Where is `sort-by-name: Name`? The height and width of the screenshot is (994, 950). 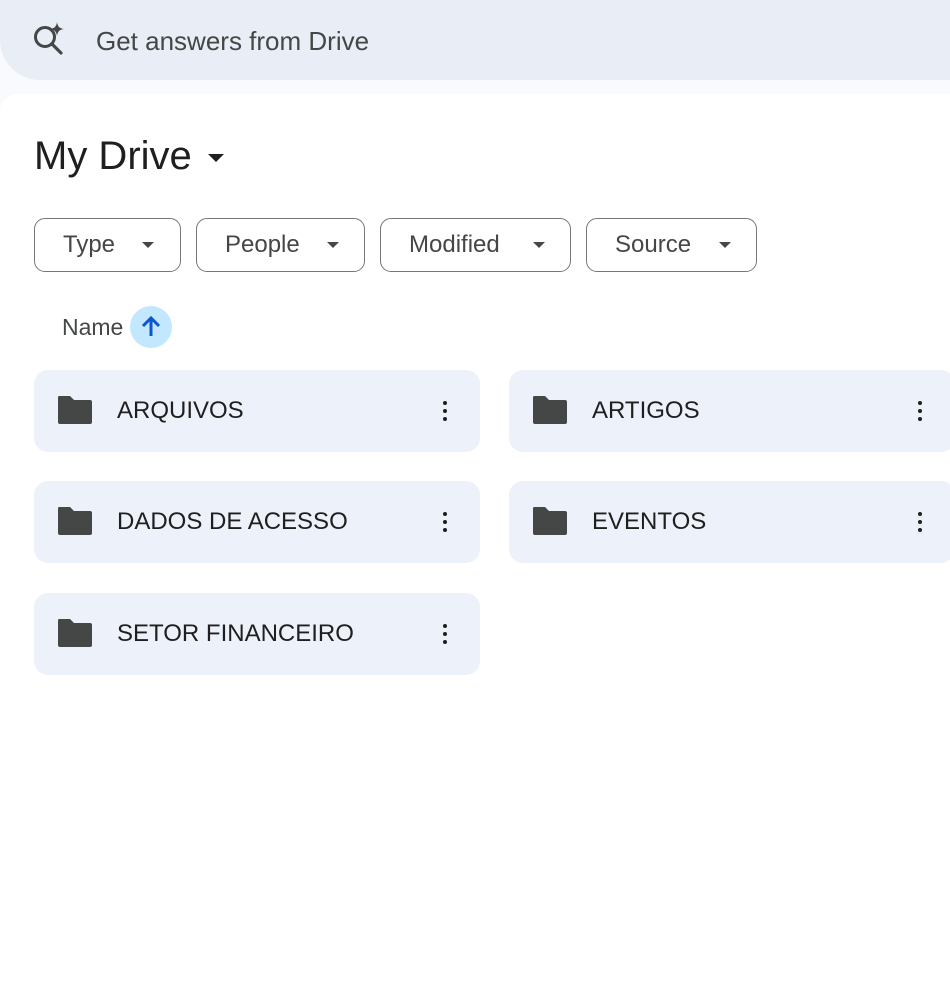 sort-by-name: Name is located at coordinates (117, 327).